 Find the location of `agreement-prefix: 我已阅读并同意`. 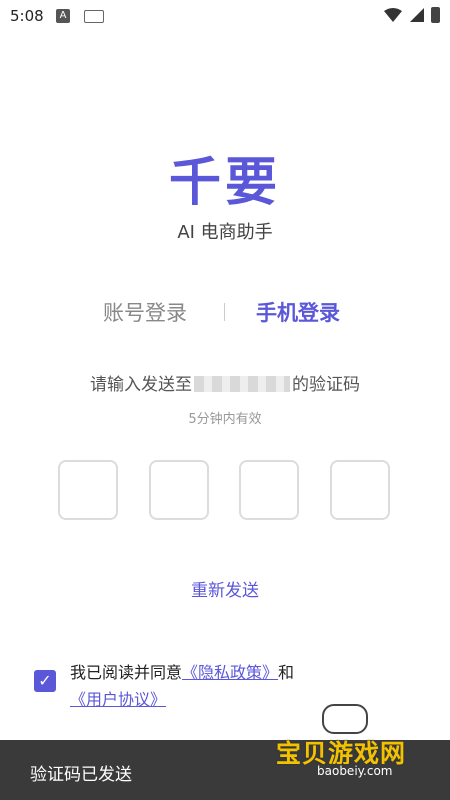

agreement-prefix: 我已阅读并同意 is located at coordinates (126, 672).